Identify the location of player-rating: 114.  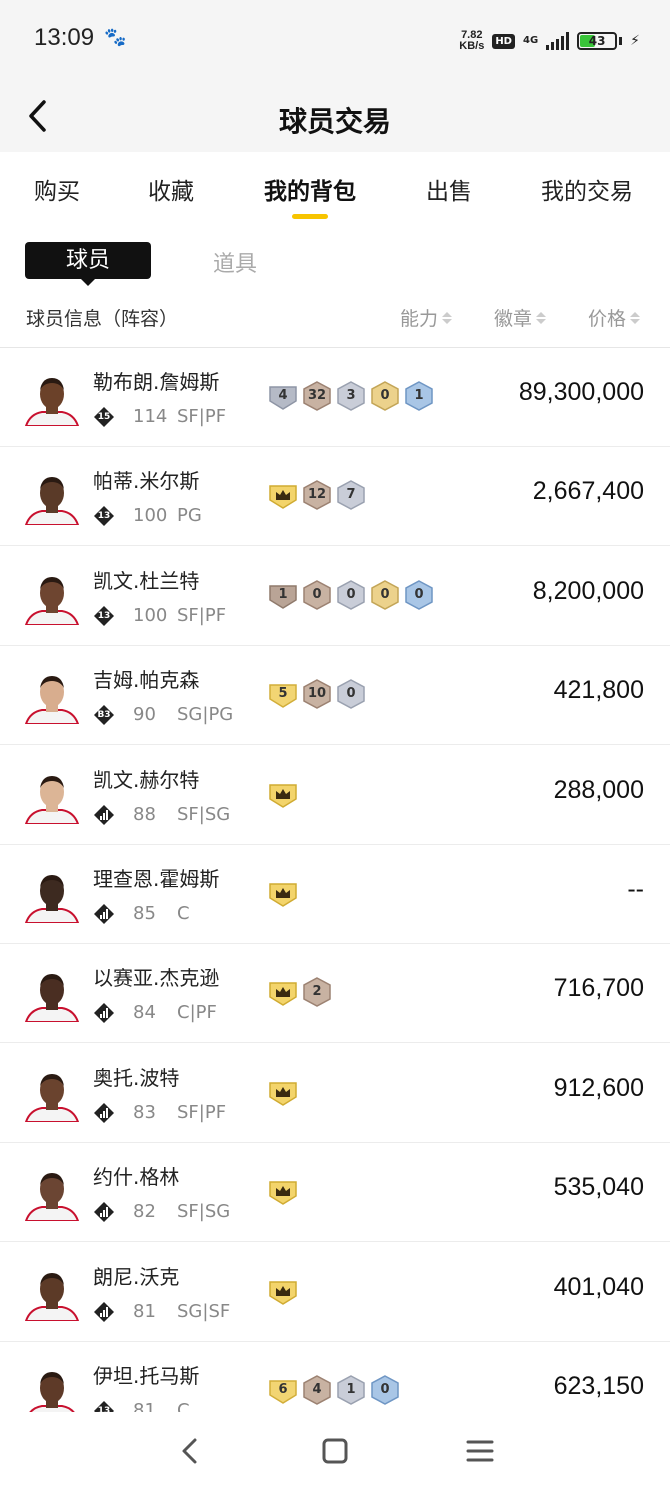
(150, 416).